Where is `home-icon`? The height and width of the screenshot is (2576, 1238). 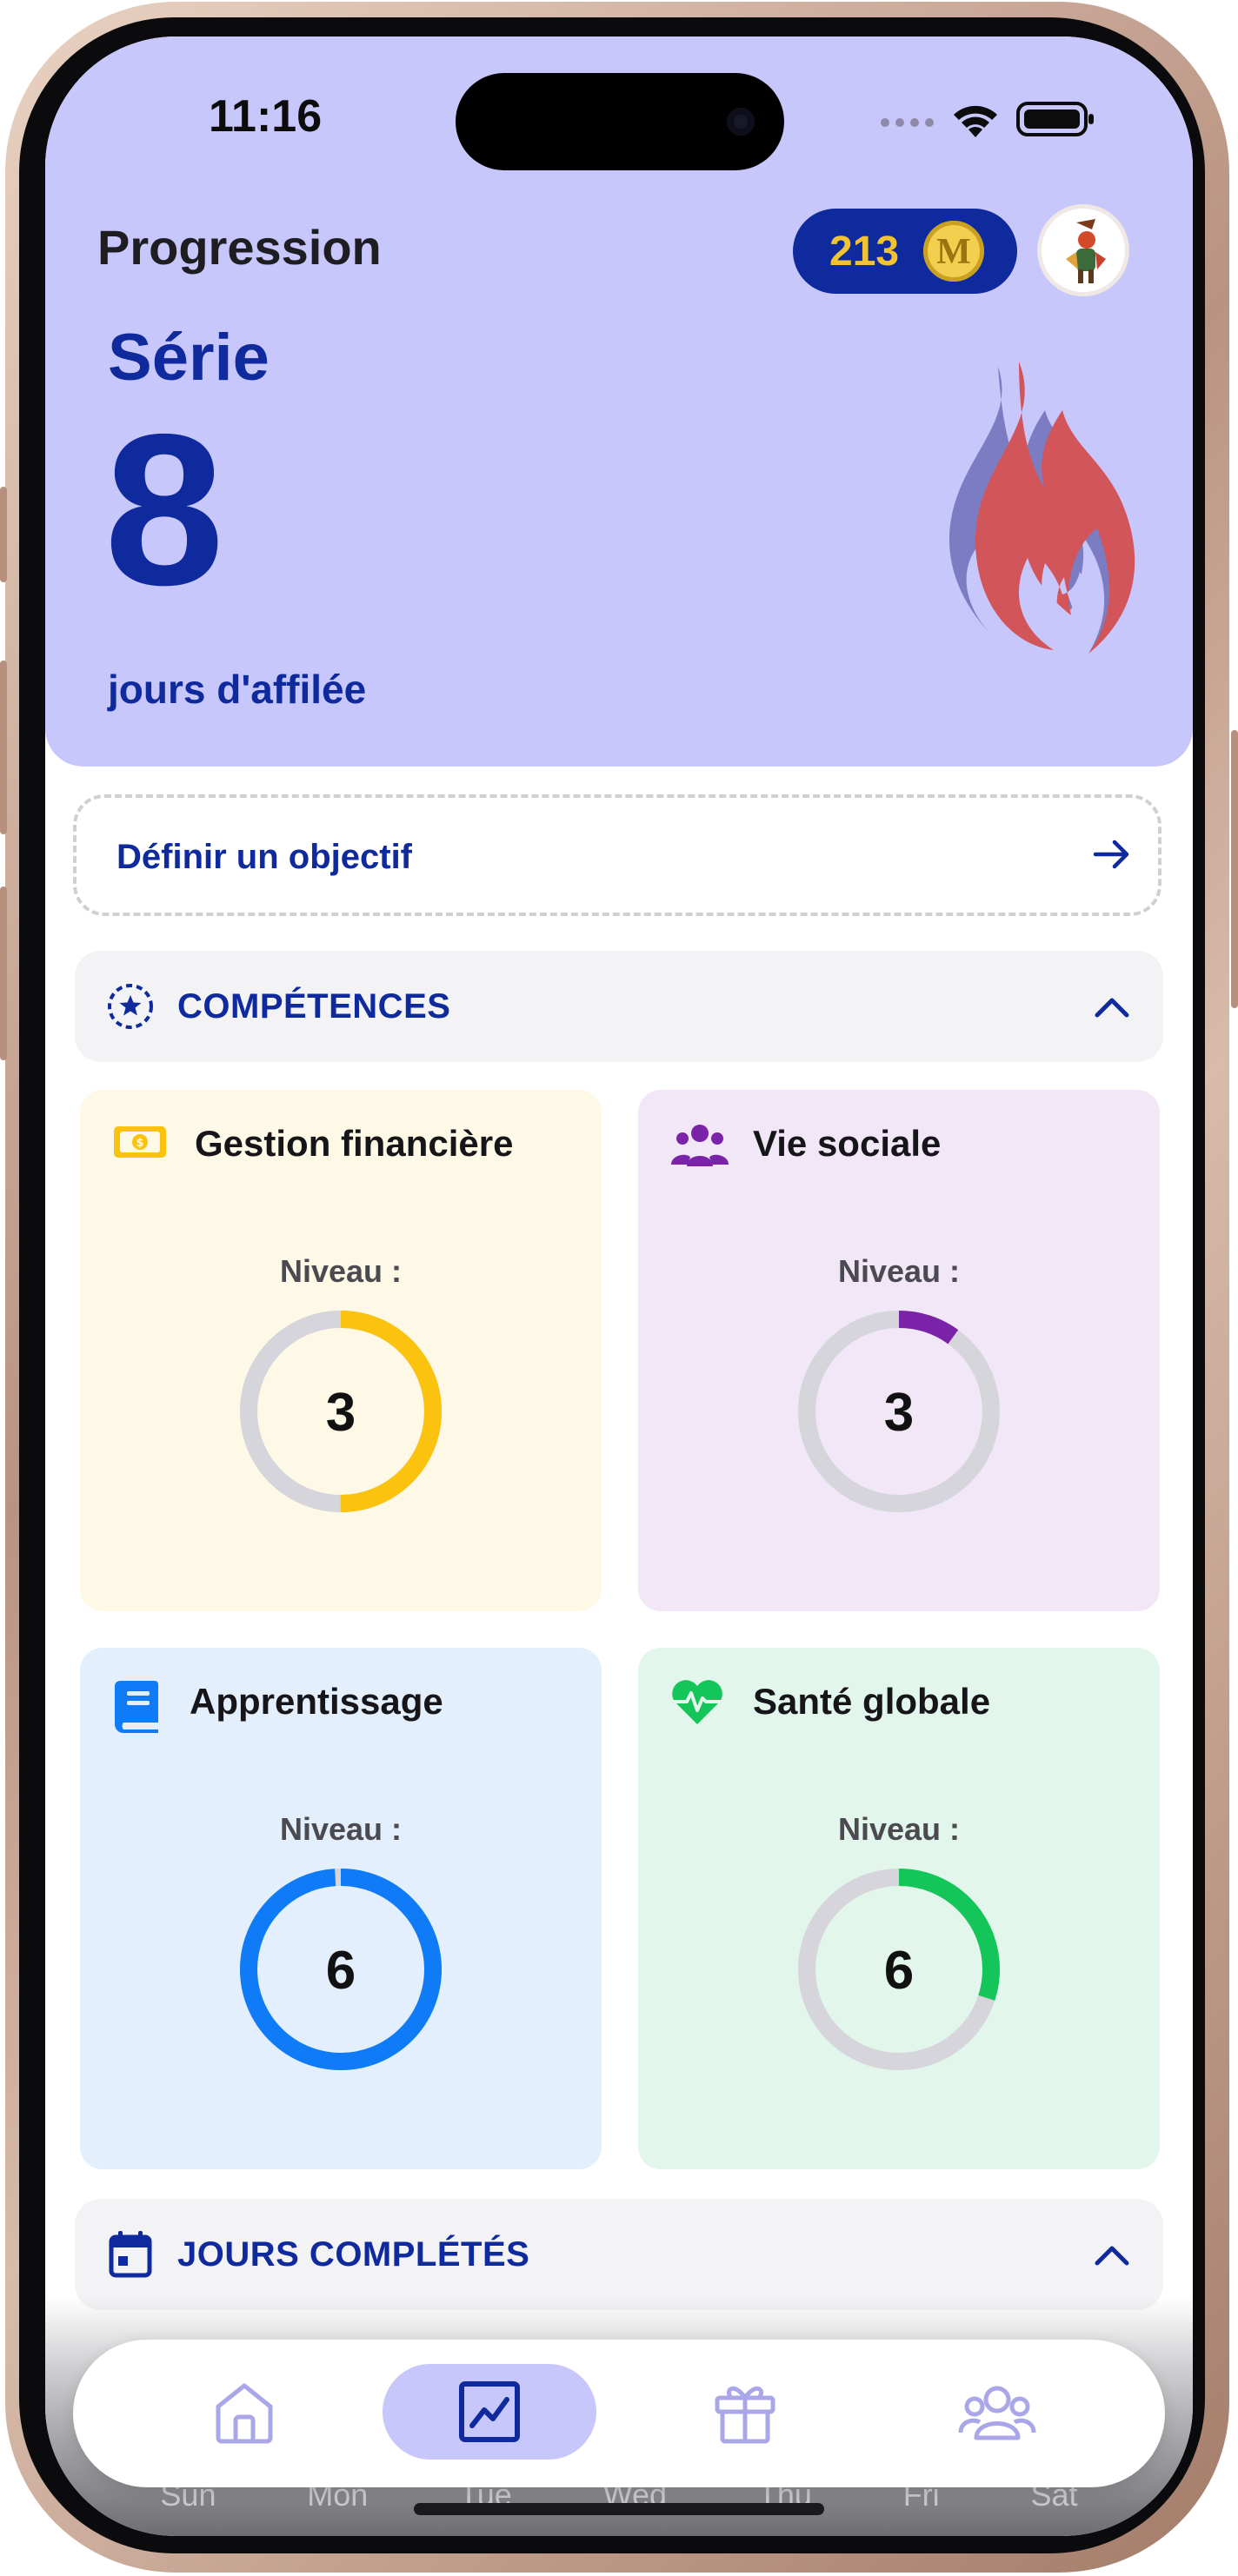 home-icon is located at coordinates (244, 2413).